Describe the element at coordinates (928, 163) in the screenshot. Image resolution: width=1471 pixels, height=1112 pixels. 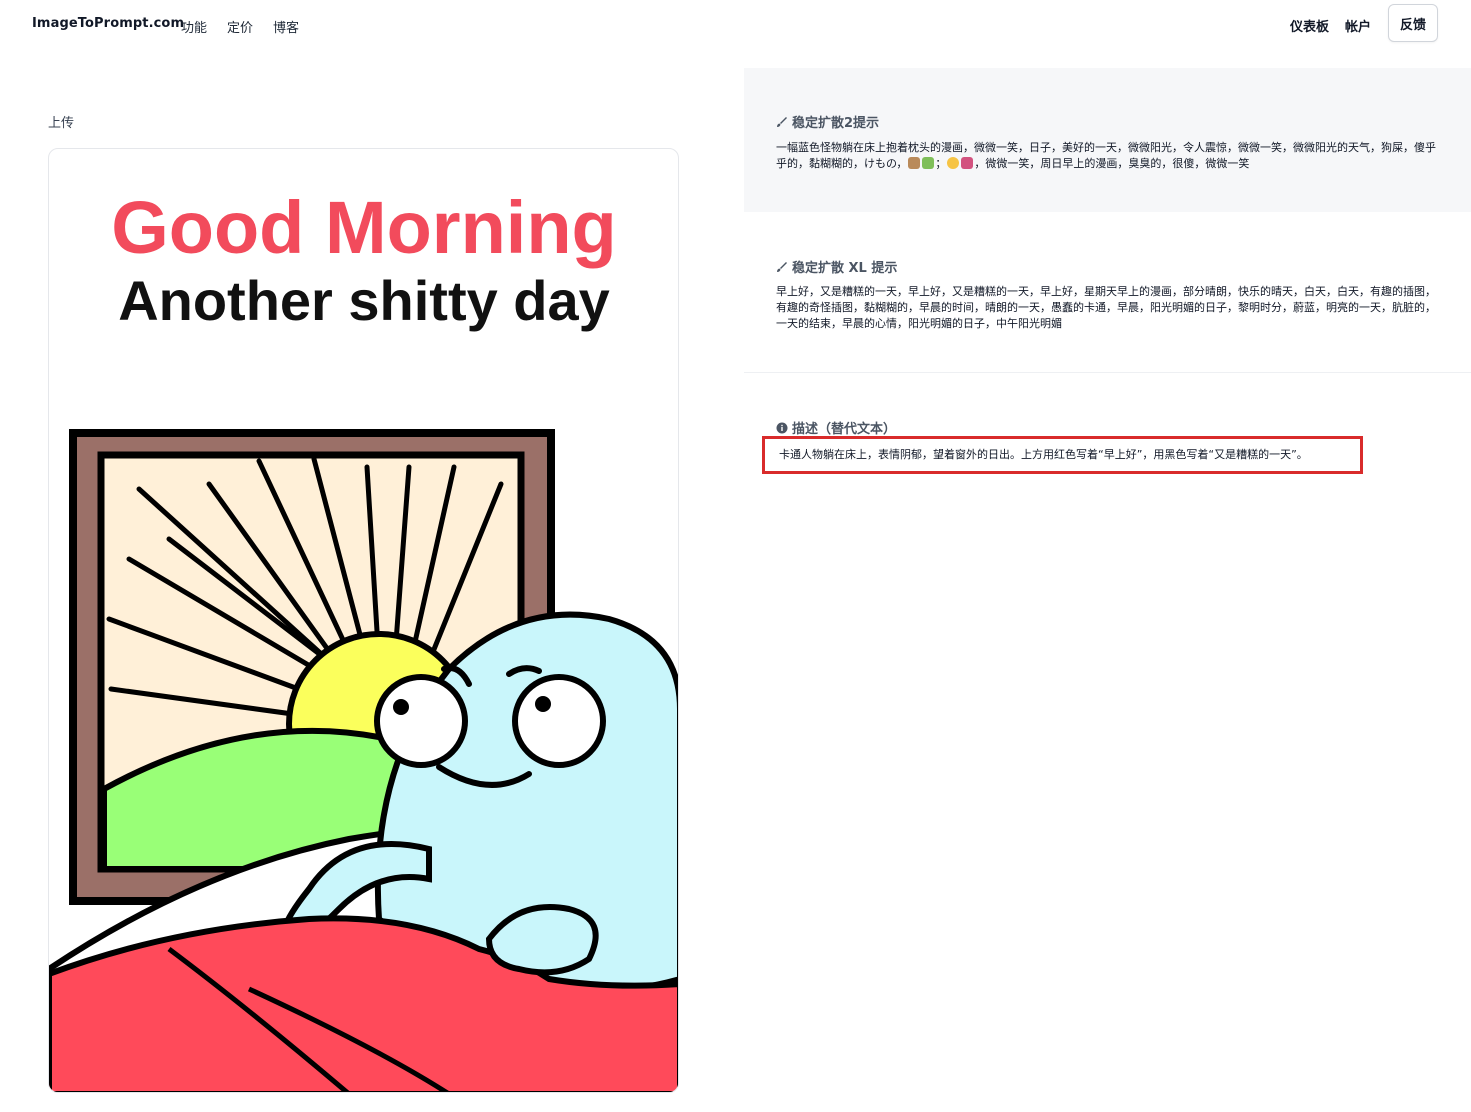
I see `bouquet-emoji-icon` at that location.